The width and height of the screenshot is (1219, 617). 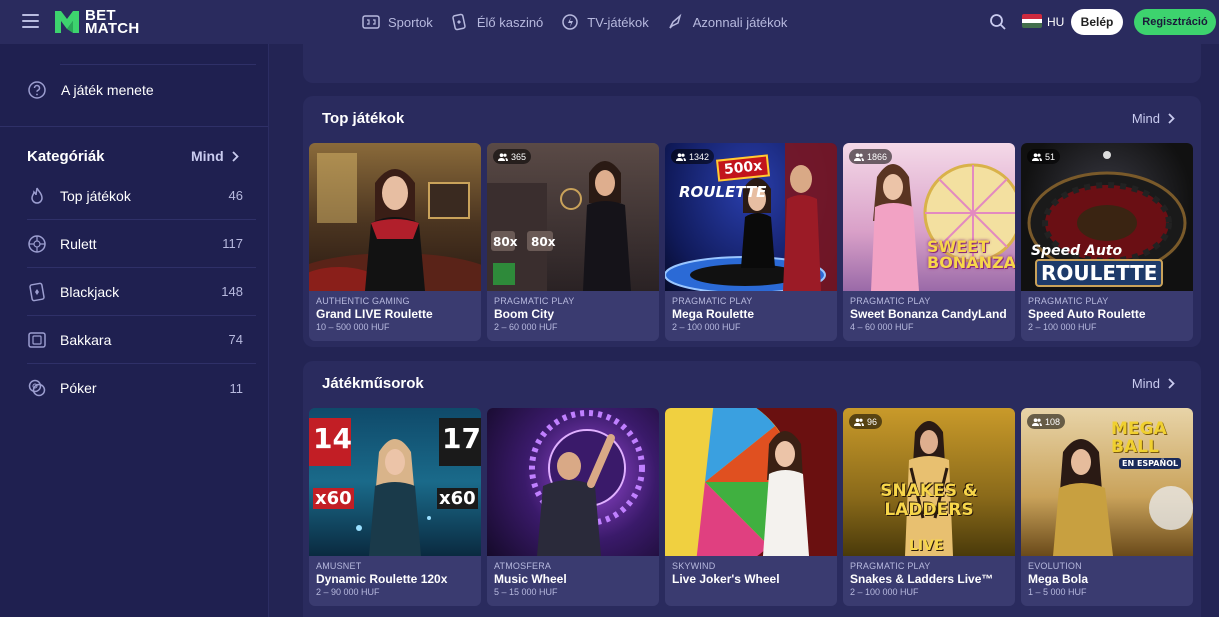 I want to click on game-thumbnail: SNAKES & LADDERS LIVE 96, so click(x=929, y=482).